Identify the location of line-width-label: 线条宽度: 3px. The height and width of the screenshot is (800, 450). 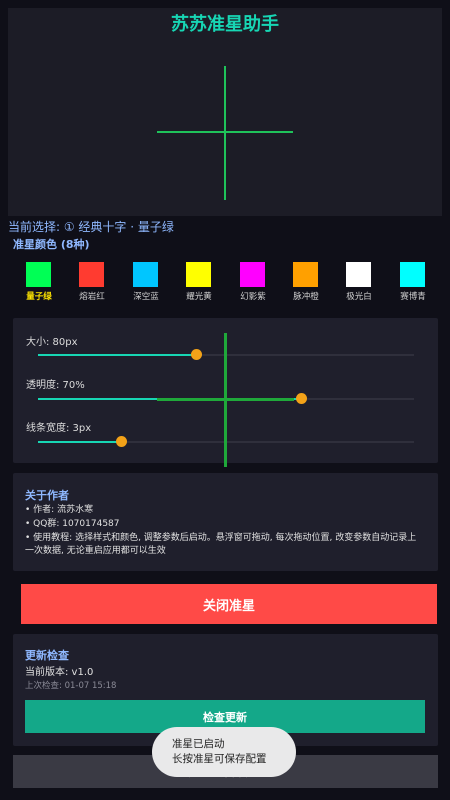
(59, 428).